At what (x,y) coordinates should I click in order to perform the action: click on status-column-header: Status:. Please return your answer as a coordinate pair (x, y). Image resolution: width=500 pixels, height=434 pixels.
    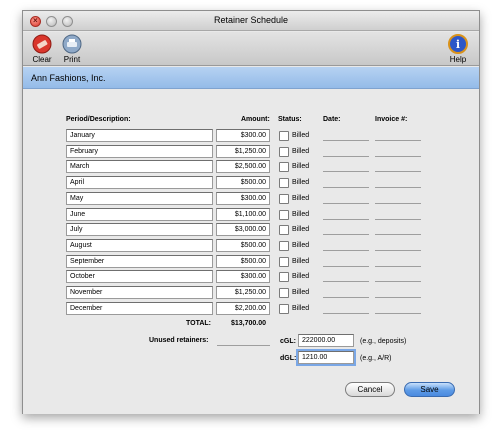
    Looking at the image, I should click on (290, 119).